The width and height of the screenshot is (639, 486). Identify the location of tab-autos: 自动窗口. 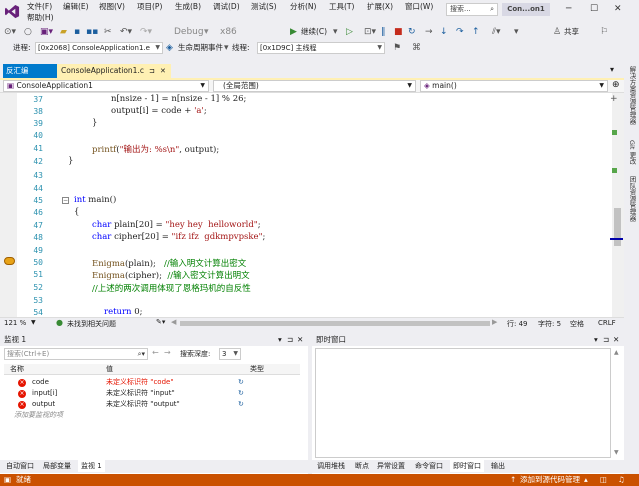
(20, 466).